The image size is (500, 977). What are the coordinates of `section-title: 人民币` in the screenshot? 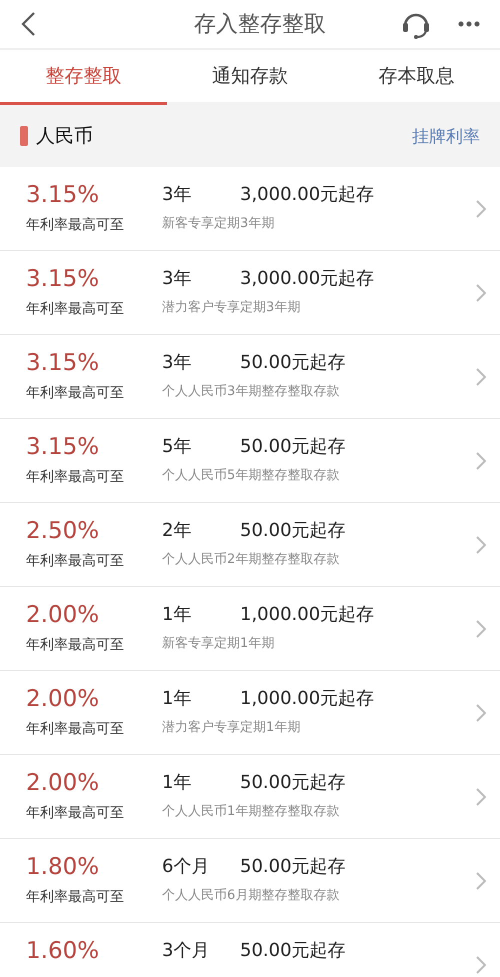 It's located at (64, 136).